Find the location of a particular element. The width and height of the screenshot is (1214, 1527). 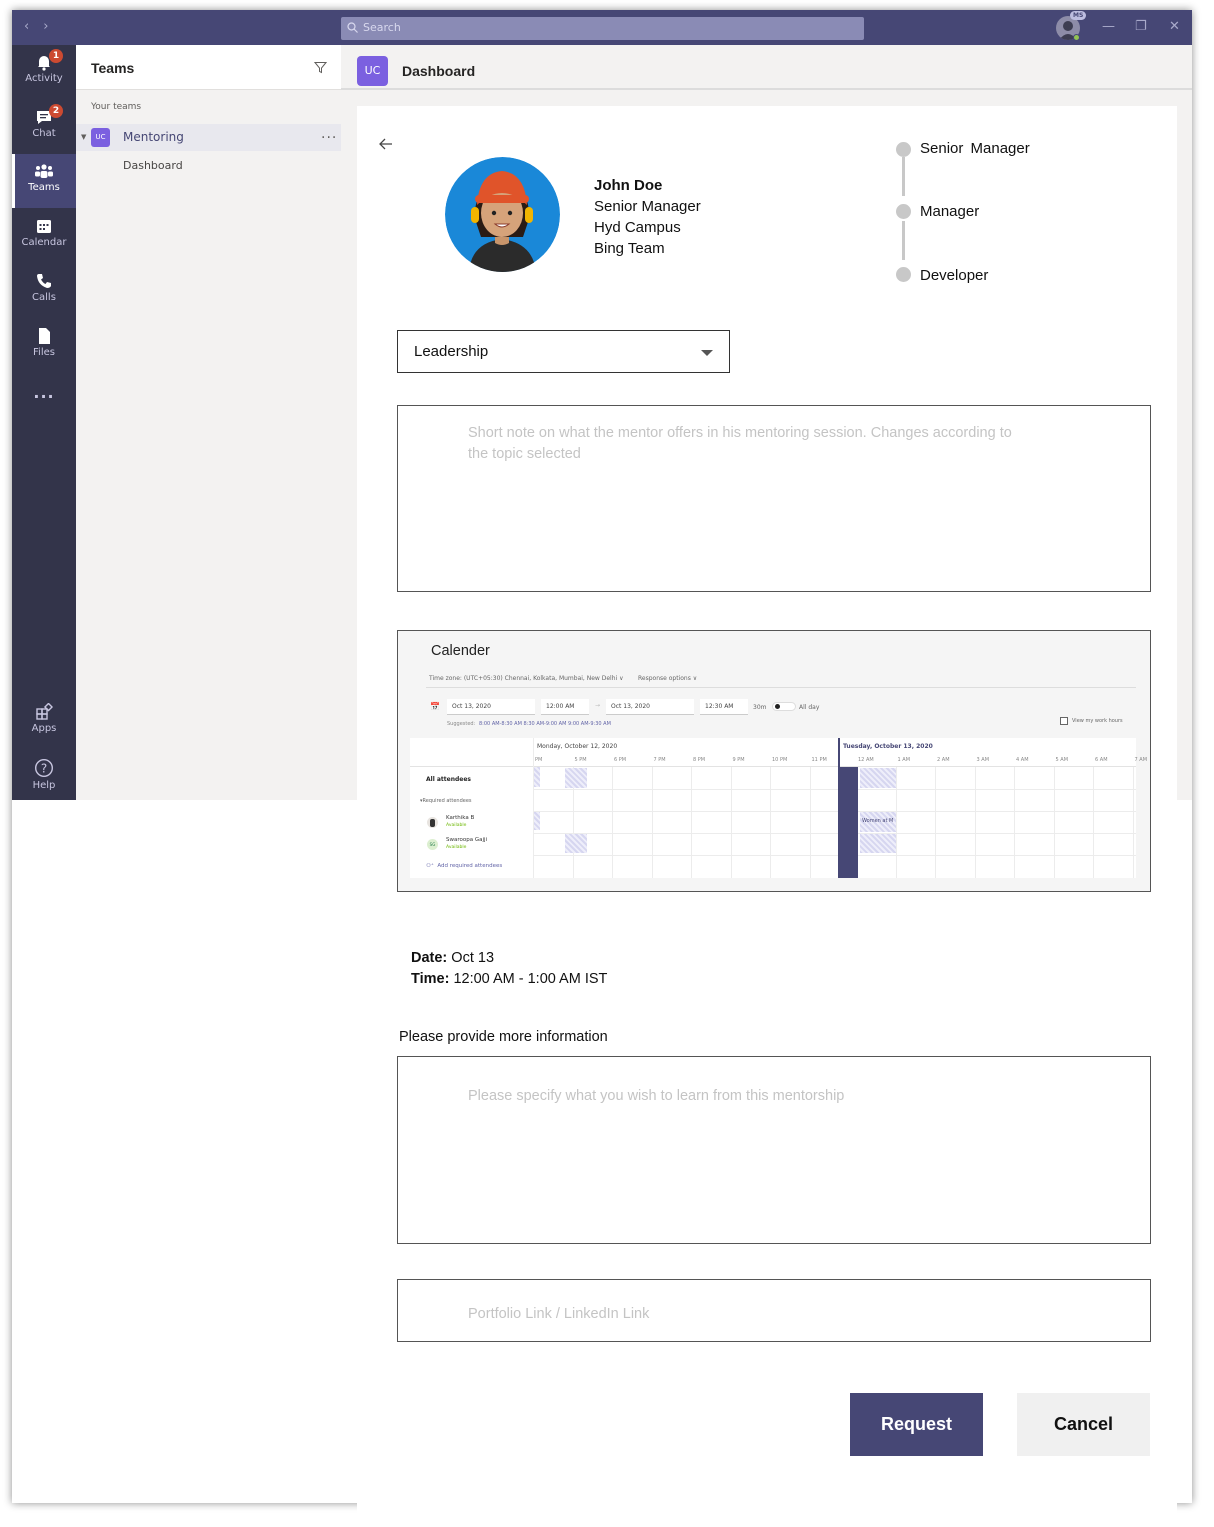

history-nav: ‹› is located at coordinates (43, 26).